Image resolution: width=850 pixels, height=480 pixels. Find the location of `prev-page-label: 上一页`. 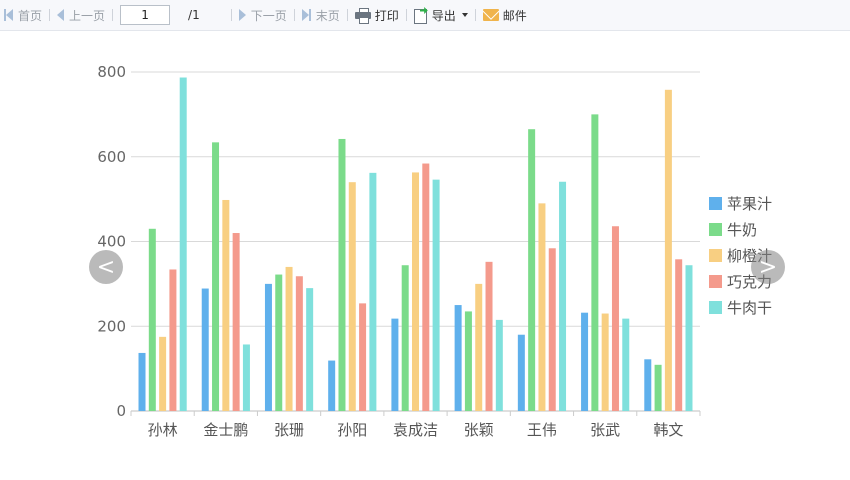

prev-page-label: 上一页 is located at coordinates (87, 15).